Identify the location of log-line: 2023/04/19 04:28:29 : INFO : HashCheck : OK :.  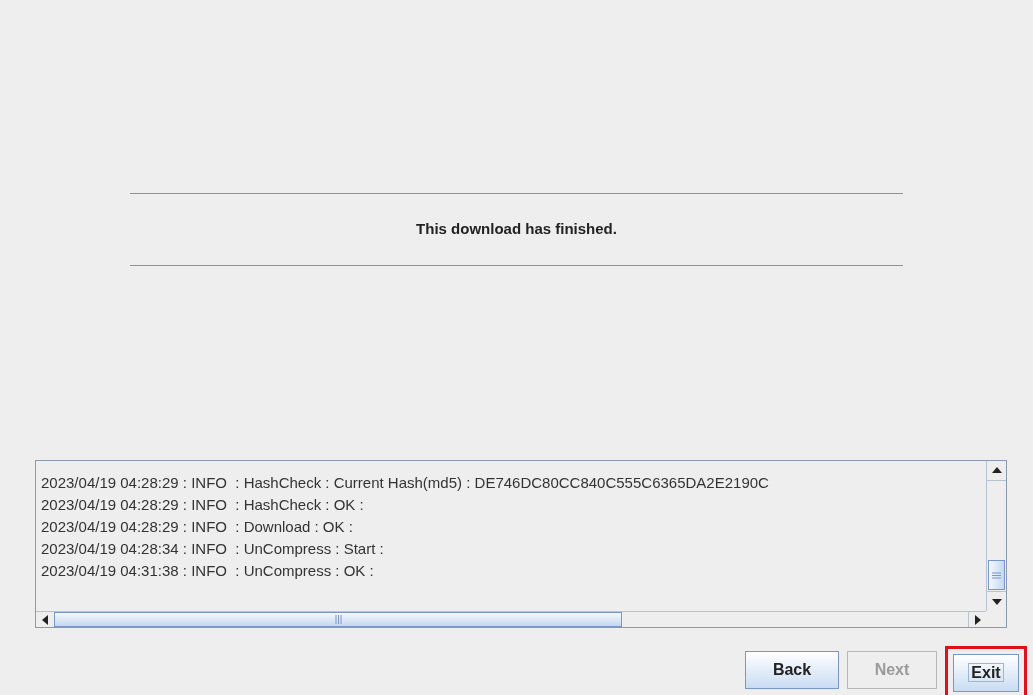
(203, 504).